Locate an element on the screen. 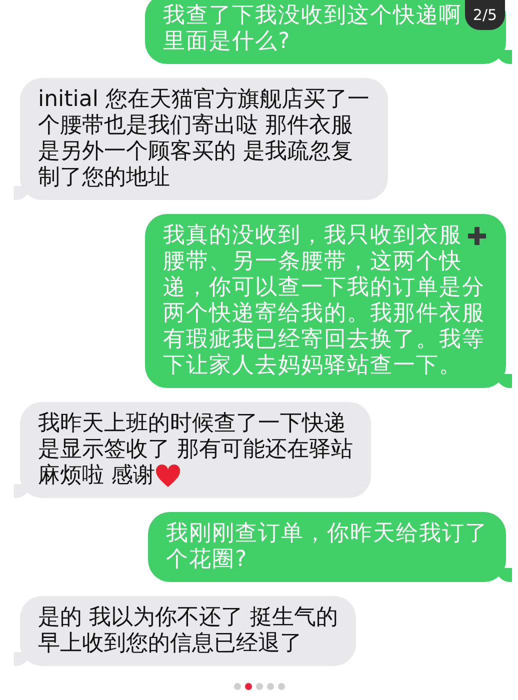 The image size is (518, 700). message-text: 里面是什么? is located at coordinates (227, 42).